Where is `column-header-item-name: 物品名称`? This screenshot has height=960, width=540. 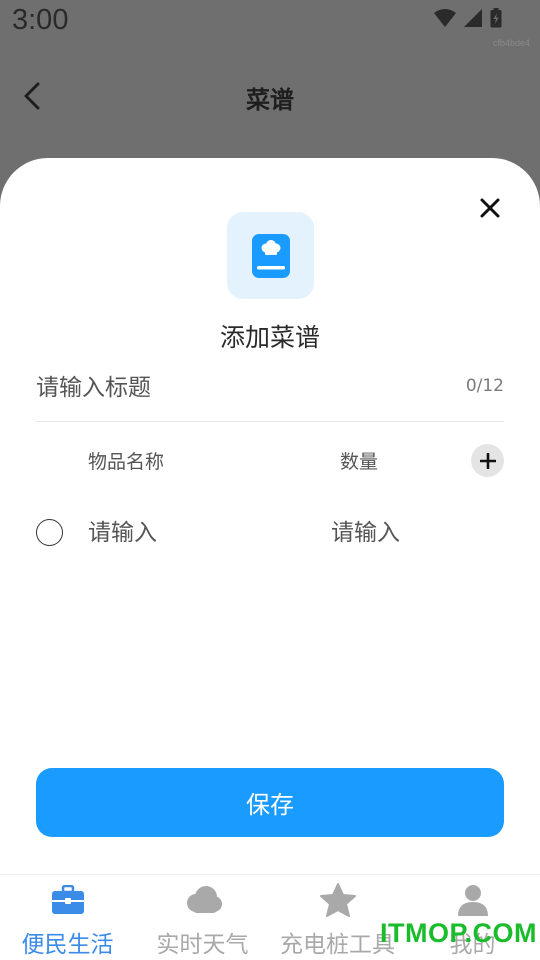
column-header-item-name: 物品名称 is located at coordinates (126, 462).